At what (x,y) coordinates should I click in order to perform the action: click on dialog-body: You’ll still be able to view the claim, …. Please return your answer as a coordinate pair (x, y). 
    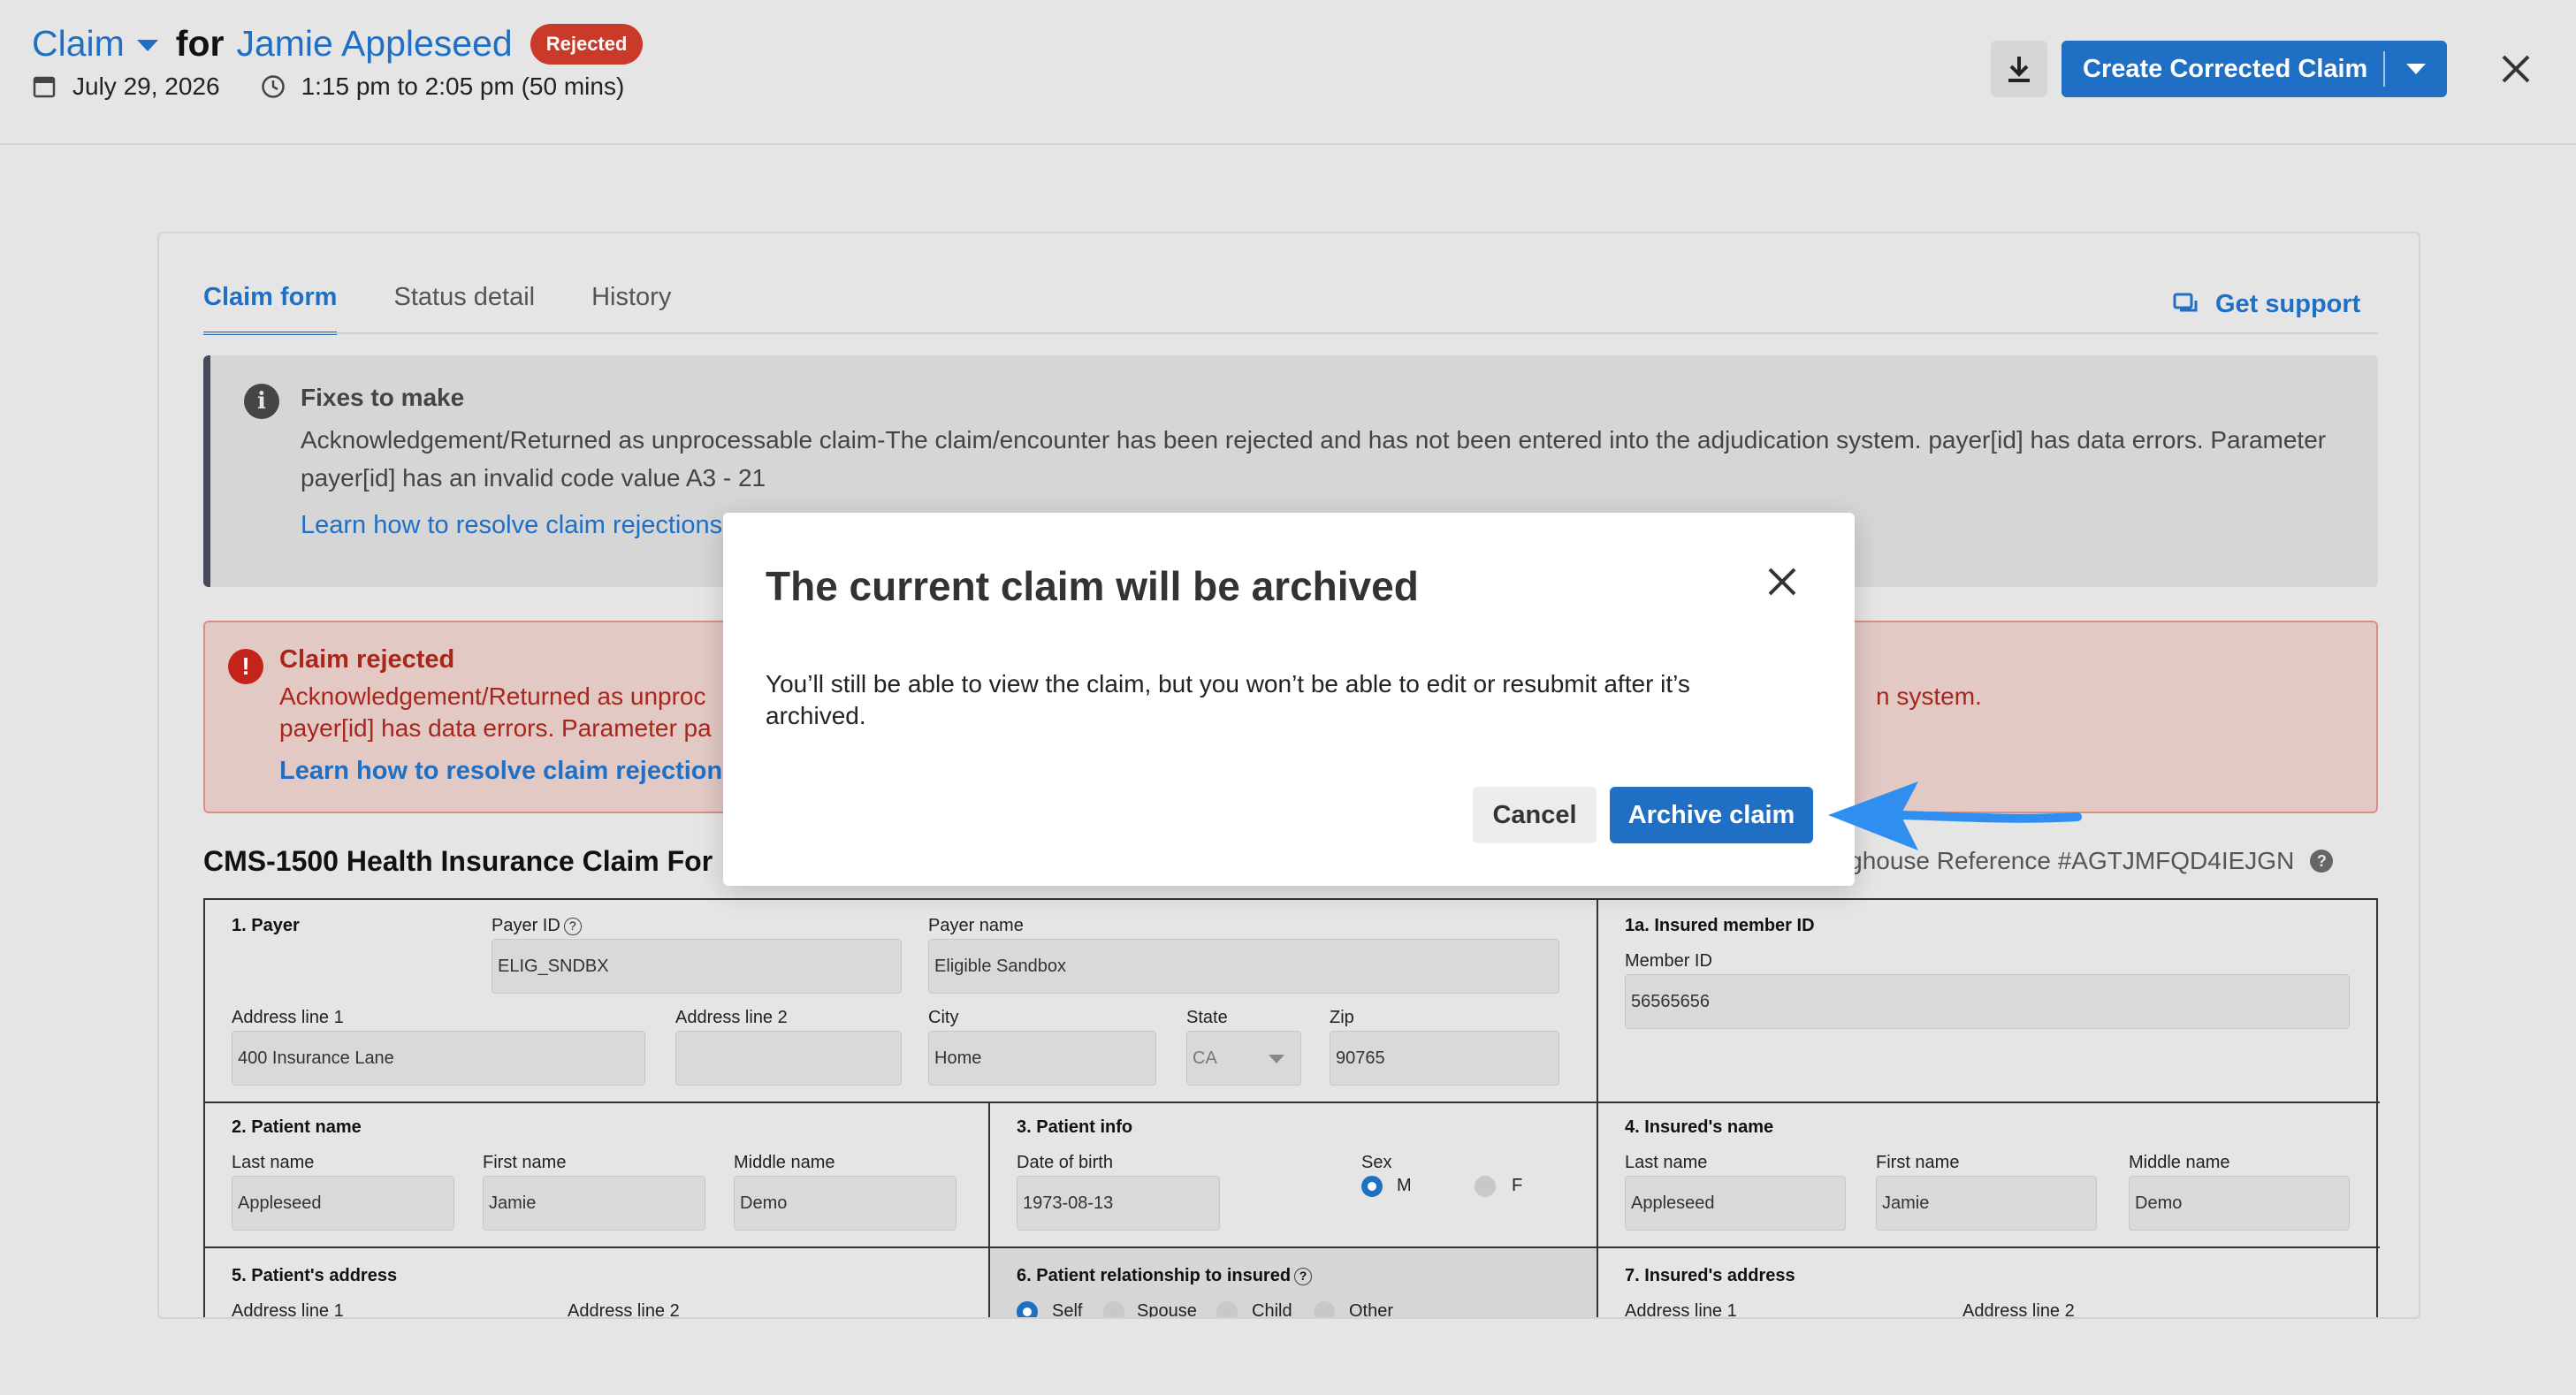
    Looking at the image, I should click on (1228, 699).